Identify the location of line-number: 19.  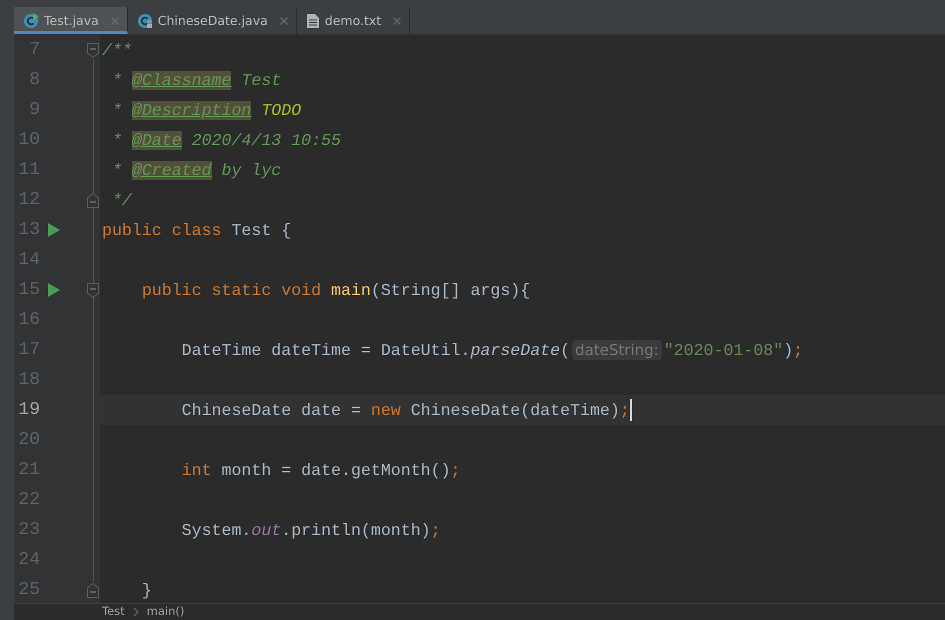
(29, 410).